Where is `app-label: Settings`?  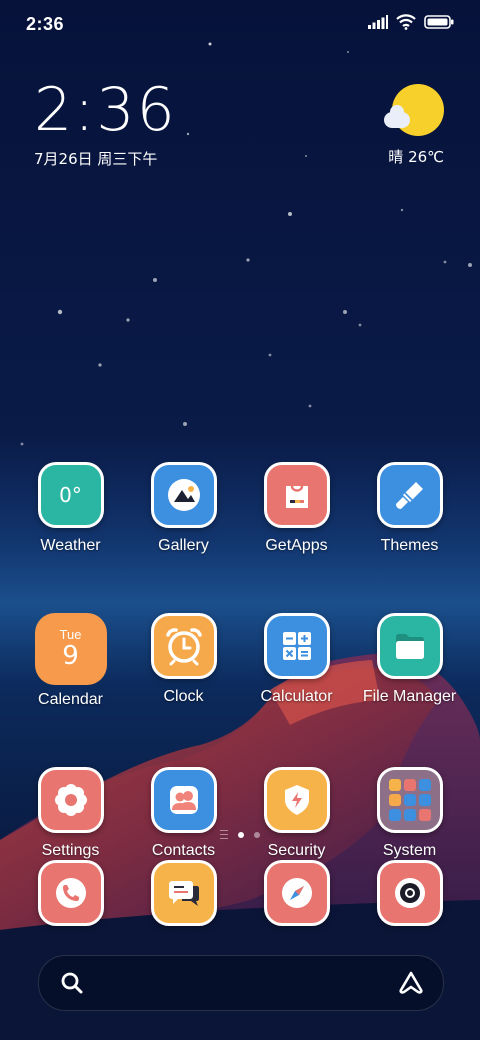
app-label: Settings is located at coordinates (70, 850).